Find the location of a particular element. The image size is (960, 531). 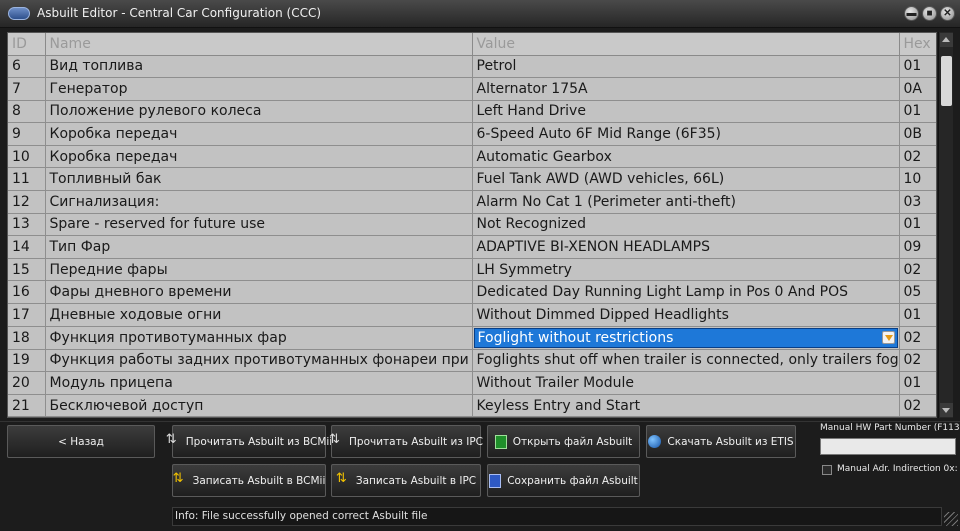

cell-value: Left Hand Drive is located at coordinates (686, 112).